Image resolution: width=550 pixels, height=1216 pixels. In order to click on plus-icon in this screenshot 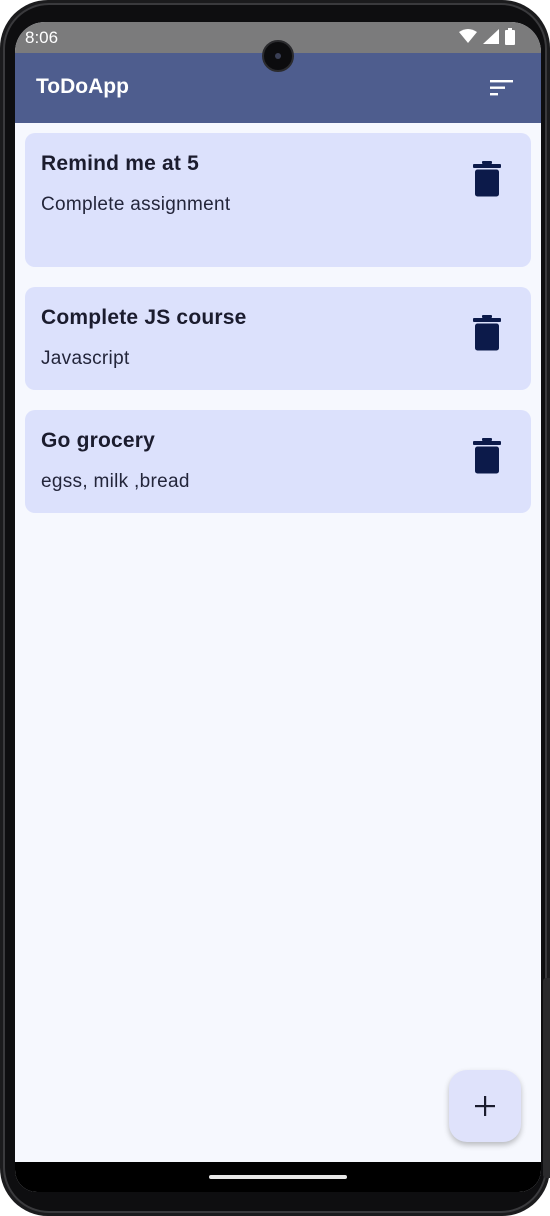, I will do `click(485, 1106)`.